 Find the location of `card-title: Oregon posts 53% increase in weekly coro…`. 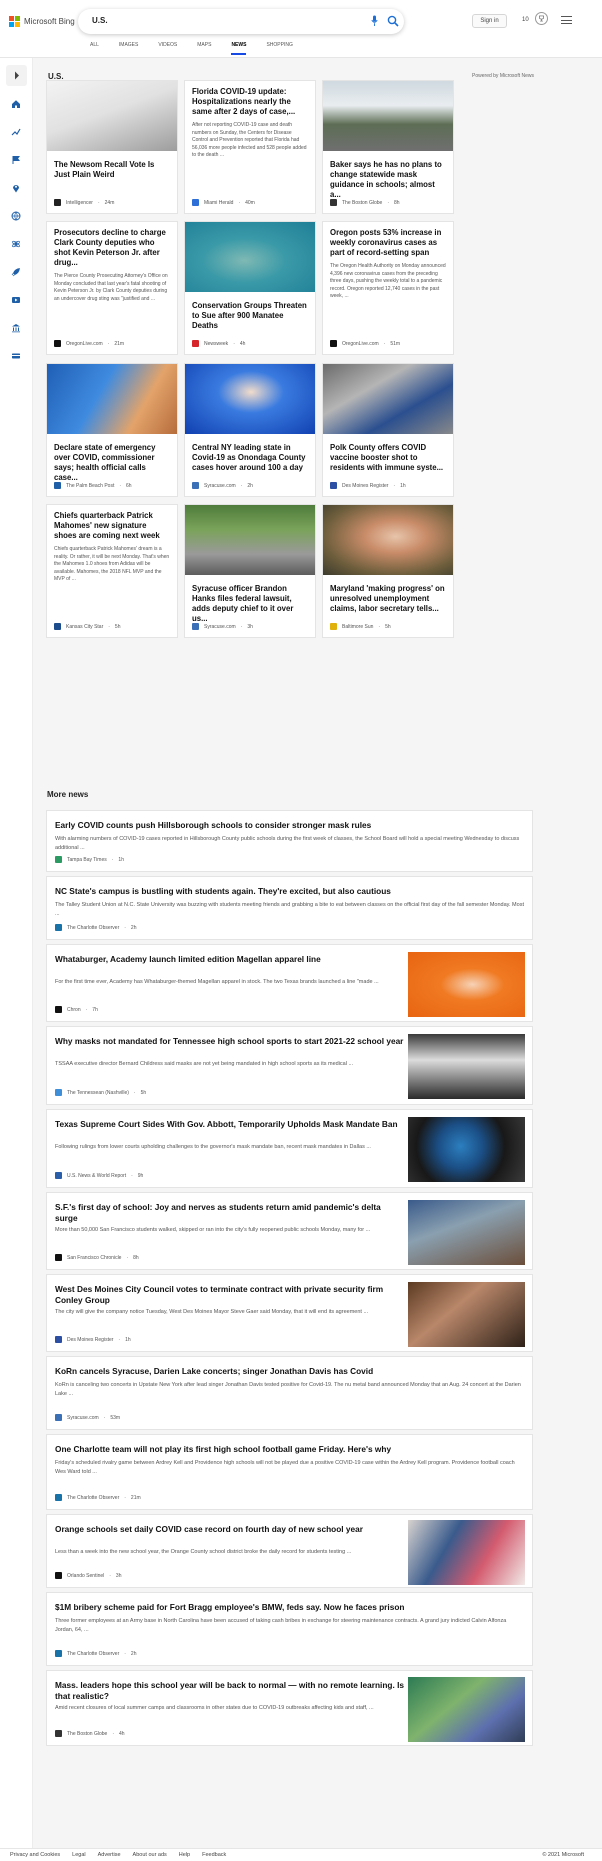

card-title: Oregon posts 53% increase in weekly coro… is located at coordinates (388, 240).